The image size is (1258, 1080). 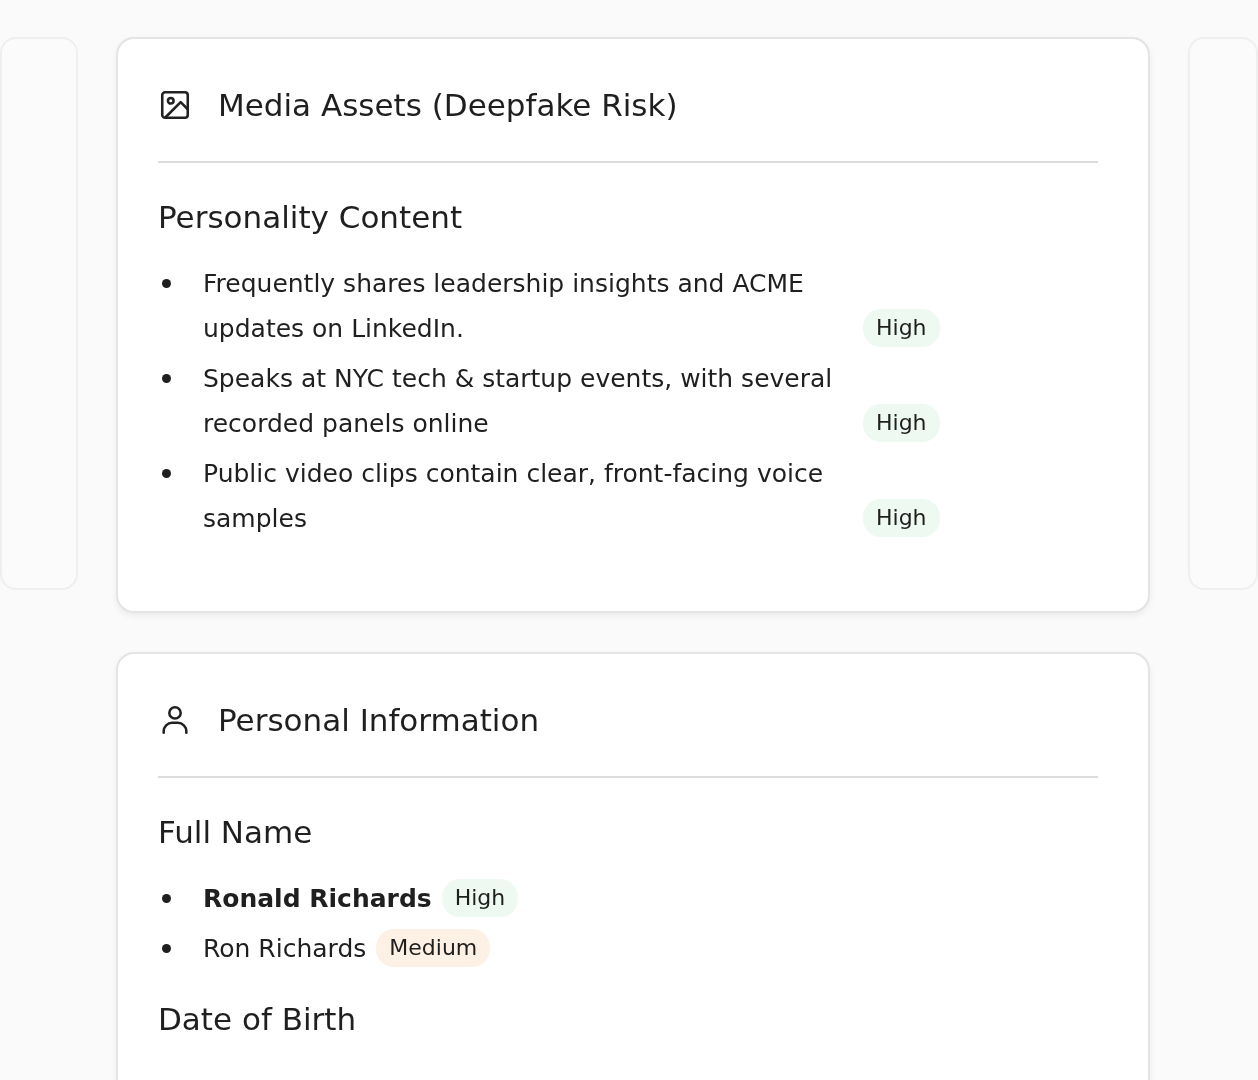 I want to click on section-heading: Date of Birth, so click(x=258, y=1019).